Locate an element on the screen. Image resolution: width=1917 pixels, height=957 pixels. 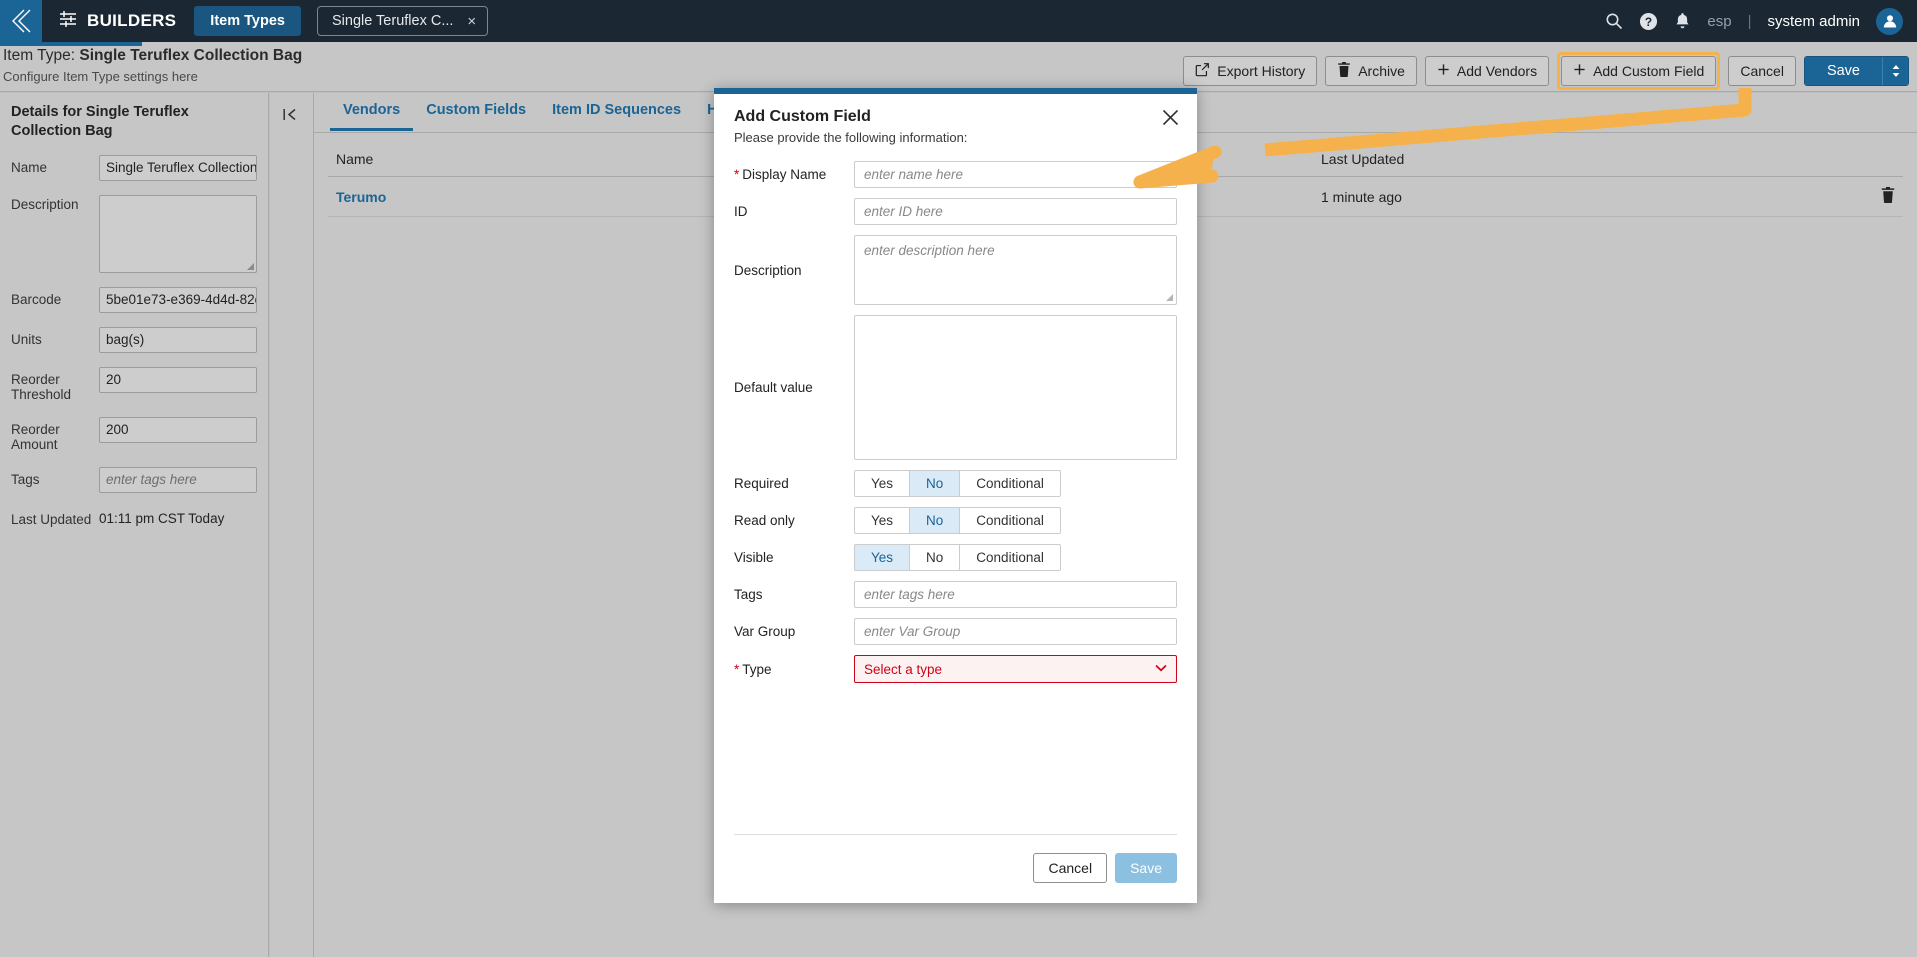
modal-label-default-value: Default value is located at coordinates (773, 387).